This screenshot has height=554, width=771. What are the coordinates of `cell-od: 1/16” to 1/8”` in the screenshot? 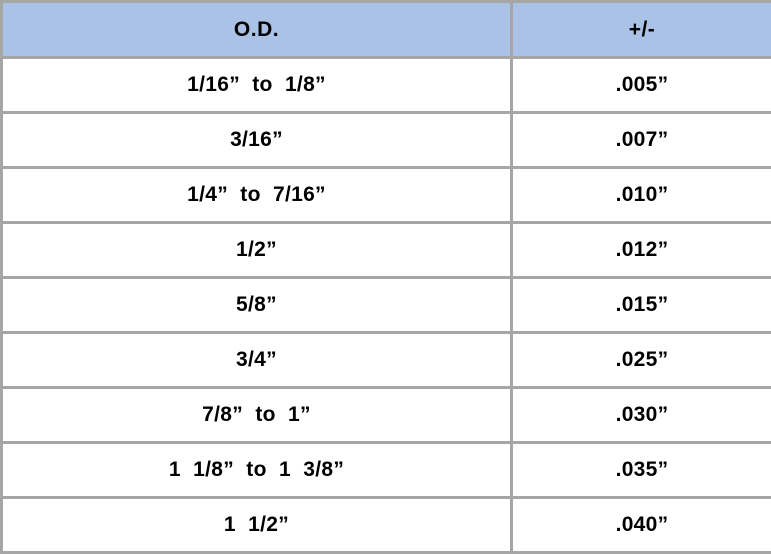 It's located at (257, 85).